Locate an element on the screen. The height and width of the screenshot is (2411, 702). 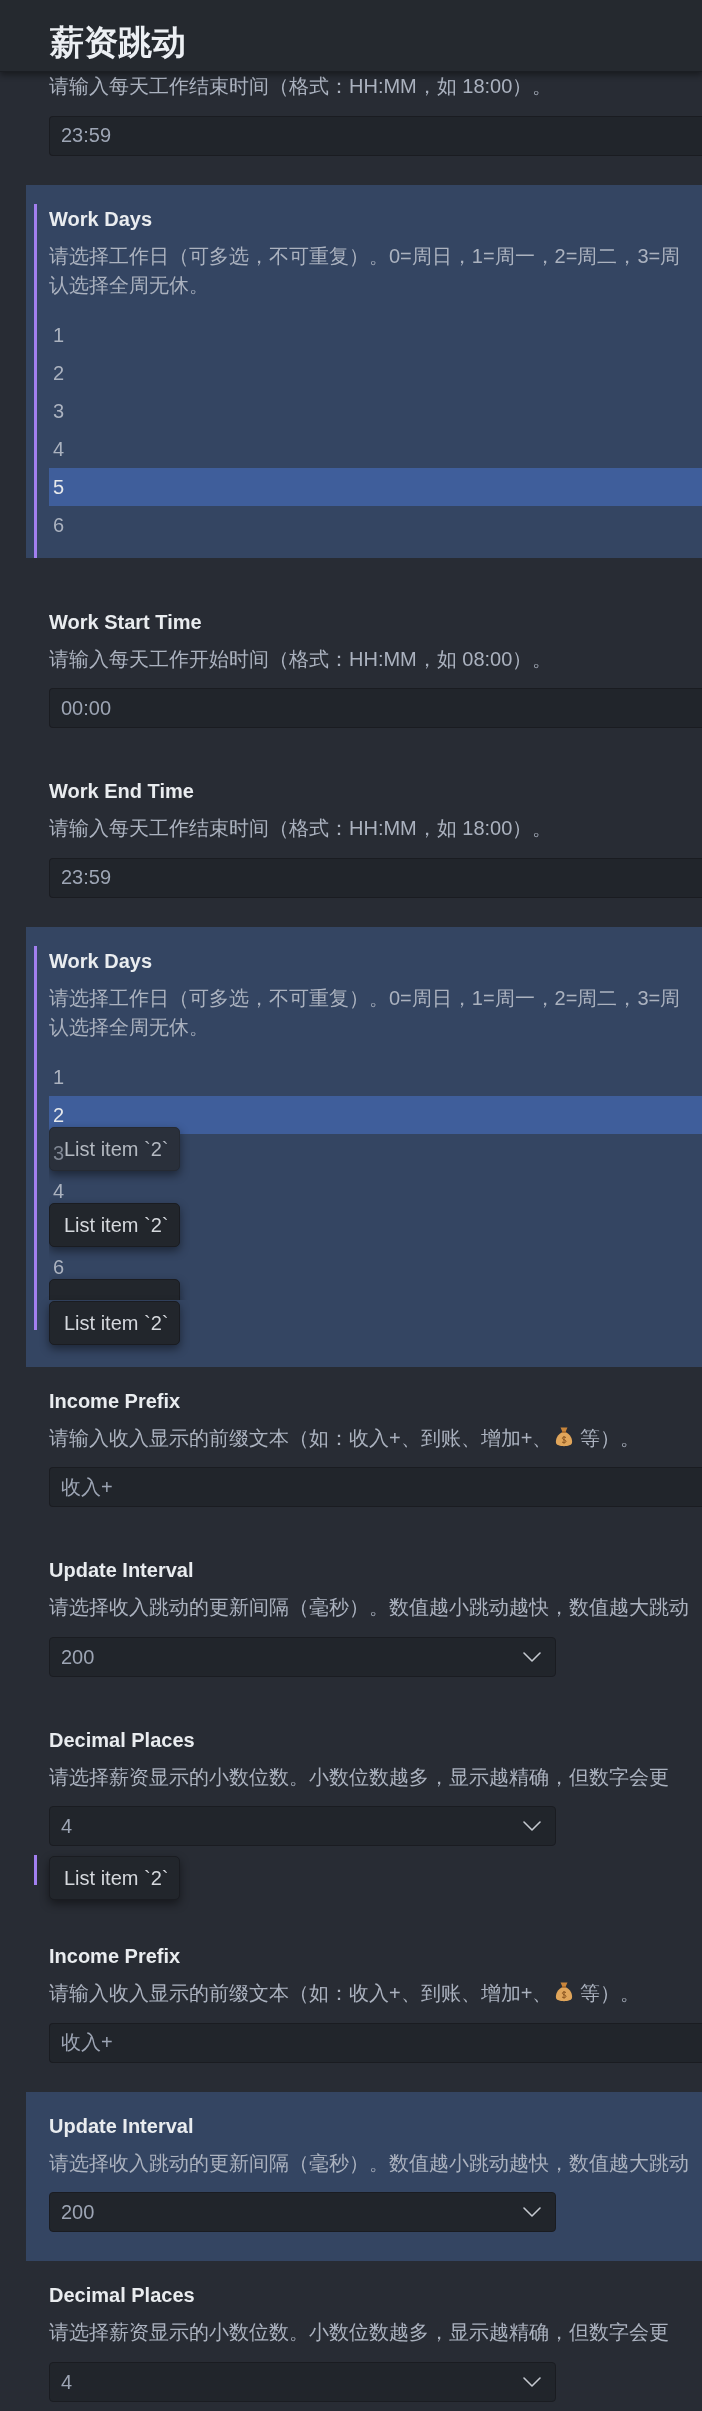
list-option: 4 is located at coordinates (375, 448).